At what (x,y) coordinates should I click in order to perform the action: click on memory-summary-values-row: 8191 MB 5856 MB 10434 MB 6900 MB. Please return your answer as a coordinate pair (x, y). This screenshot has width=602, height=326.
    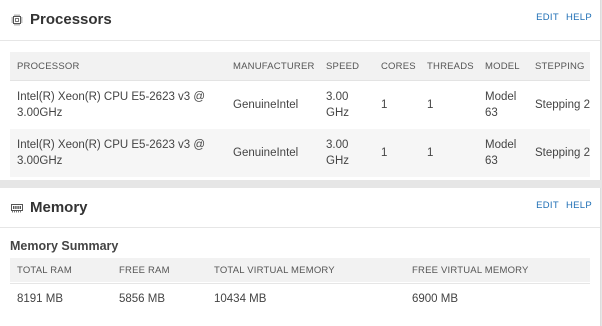
    Looking at the image, I should click on (300, 300).